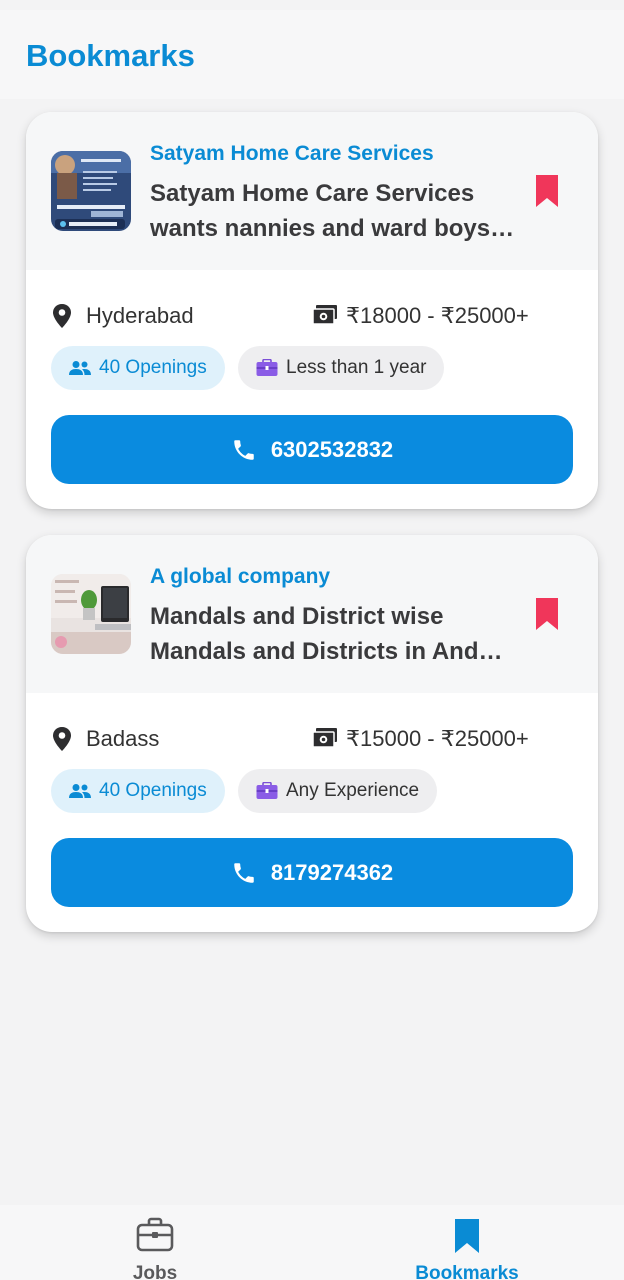 The height and width of the screenshot is (1280, 624). What do you see at coordinates (140, 315) in the screenshot?
I see `job-location: Hyderabad` at bounding box center [140, 315].